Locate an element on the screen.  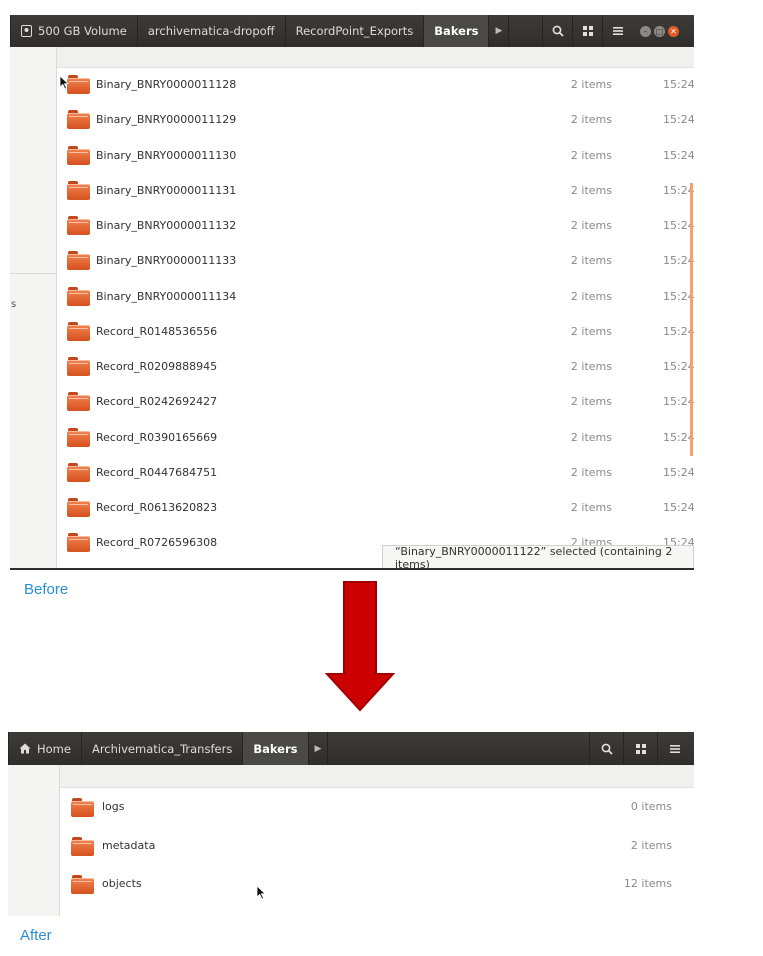
crumb-label: Bakers is located at coordinates (275, 748).